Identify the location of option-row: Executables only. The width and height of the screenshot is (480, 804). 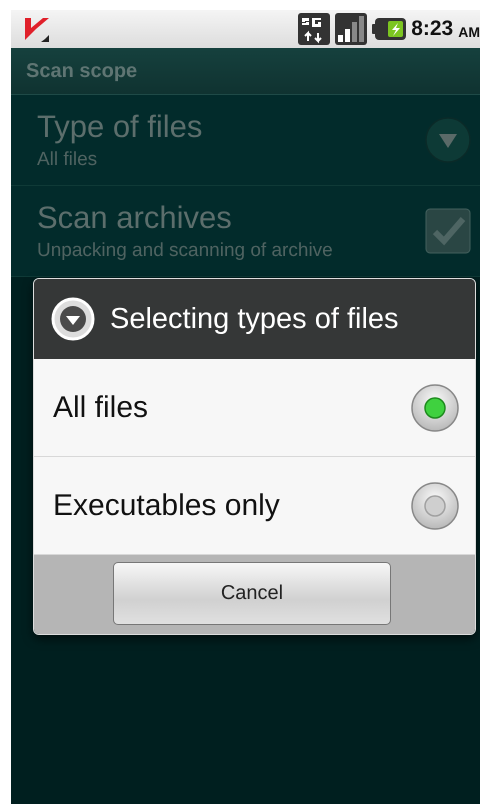
(254, 506).